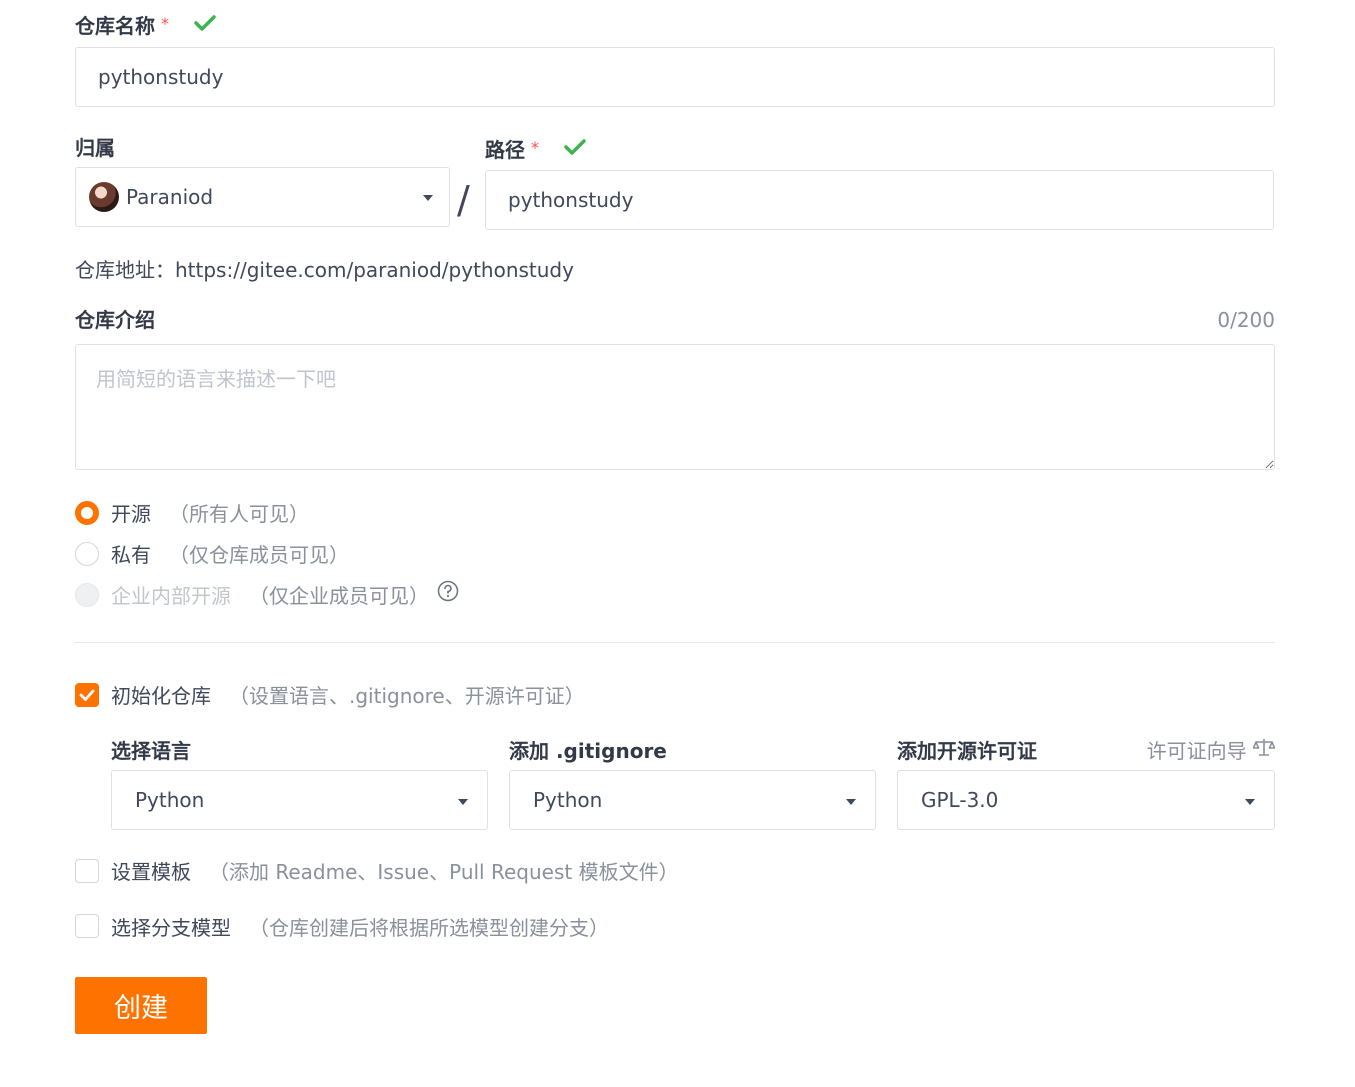 This screenshot has height=1087, width=1355. Describe the element at coordinates (348, 696) in the screenshot. I see `init-repo-option: 初始化仓库 （设置语言、.gitignore、开源许可证）` at that location.